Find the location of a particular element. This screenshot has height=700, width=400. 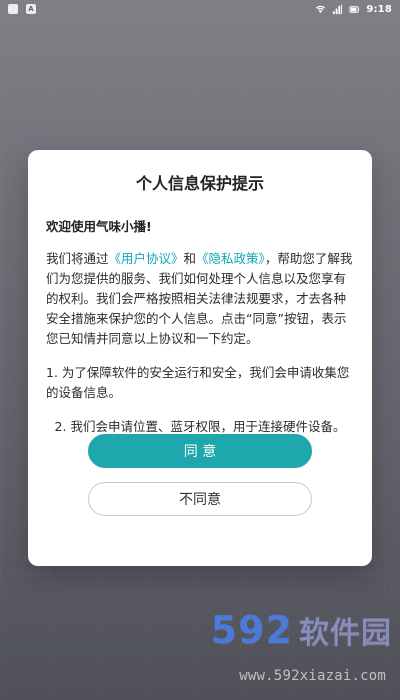

status-time: 9:18 is located at coordinates (379, 9).